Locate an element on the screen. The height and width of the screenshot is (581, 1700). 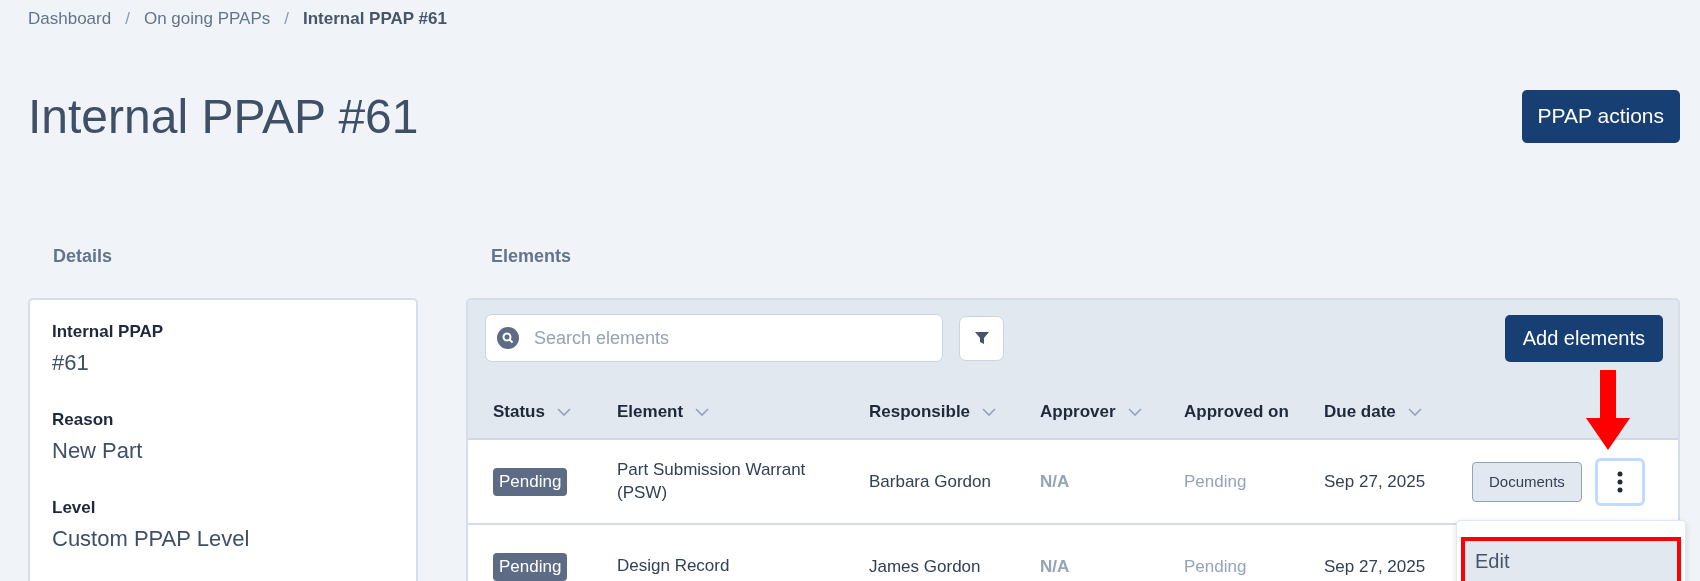
table-cell-text: Part Submission Warrant (PSW) is located at coordinates (712, 481).